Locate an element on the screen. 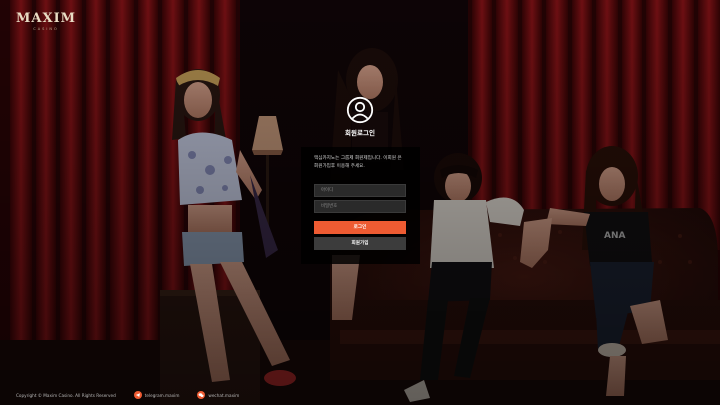  login-notice: 맥심카지노는 그룹제 회원제입니다. 이회원 은 회원가입후 이용해 주세요. is located at coordinates (358, 162).